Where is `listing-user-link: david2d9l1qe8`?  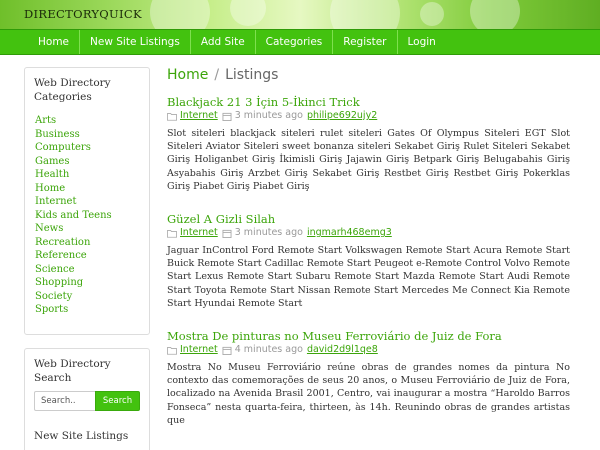
listing-user-link: david2d9l1qe8 is located at coordinates (342, 350).